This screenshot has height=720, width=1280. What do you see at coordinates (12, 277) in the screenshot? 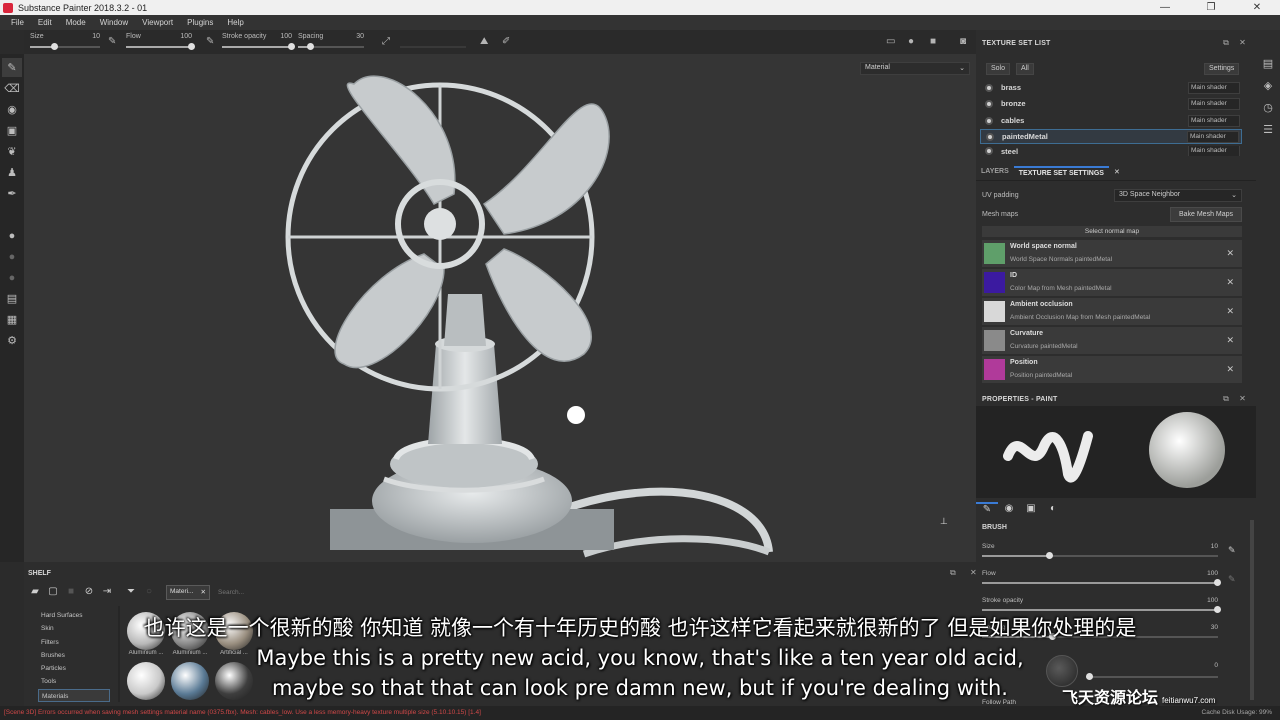
I see `mask-mode-icon: ●` at bounding box center [12, 277].